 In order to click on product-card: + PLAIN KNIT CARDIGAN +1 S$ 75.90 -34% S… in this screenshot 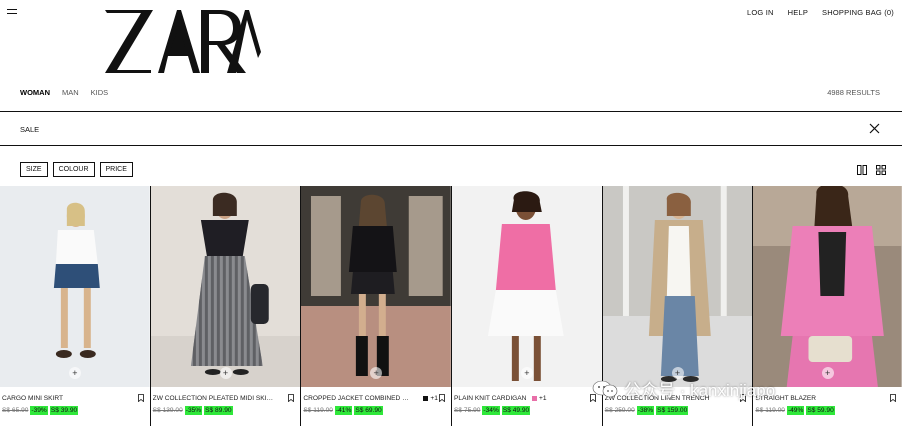, I will do `click(527, 306)`.